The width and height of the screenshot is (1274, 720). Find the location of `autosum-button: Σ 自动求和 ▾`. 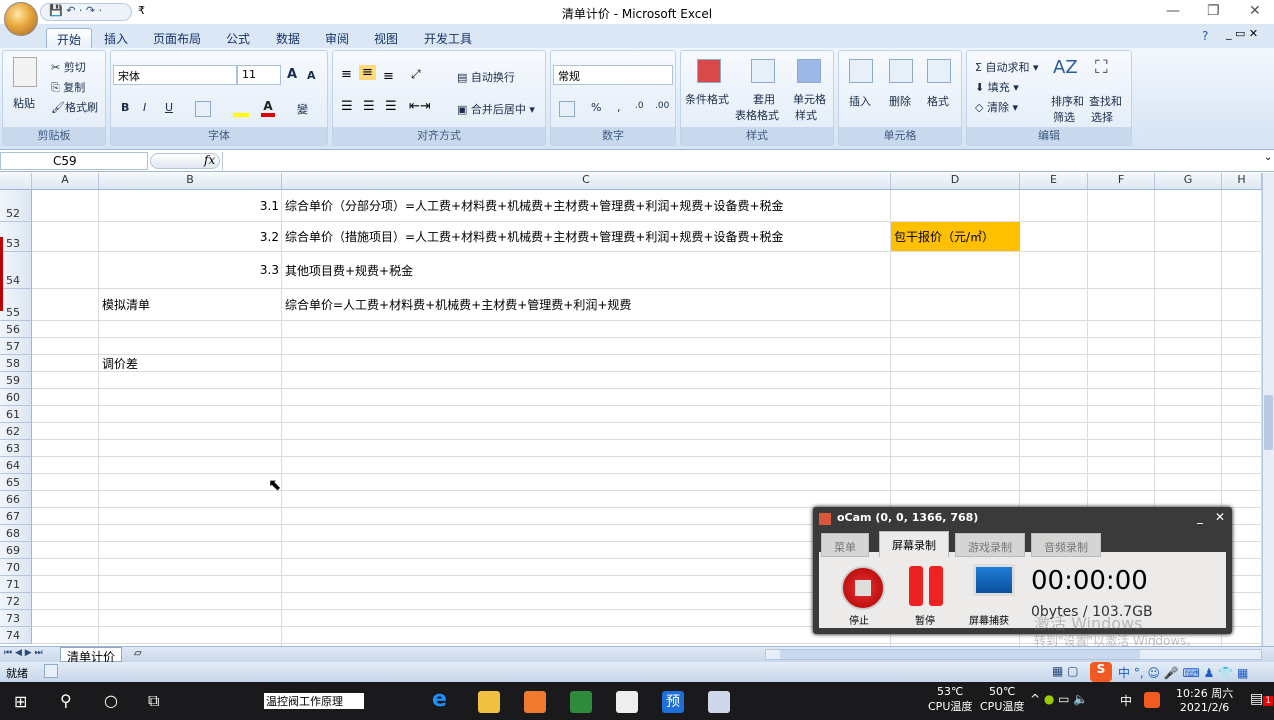

autosum-button: Σ 自动求和 ▾ is located at coordinates (1006, 67).